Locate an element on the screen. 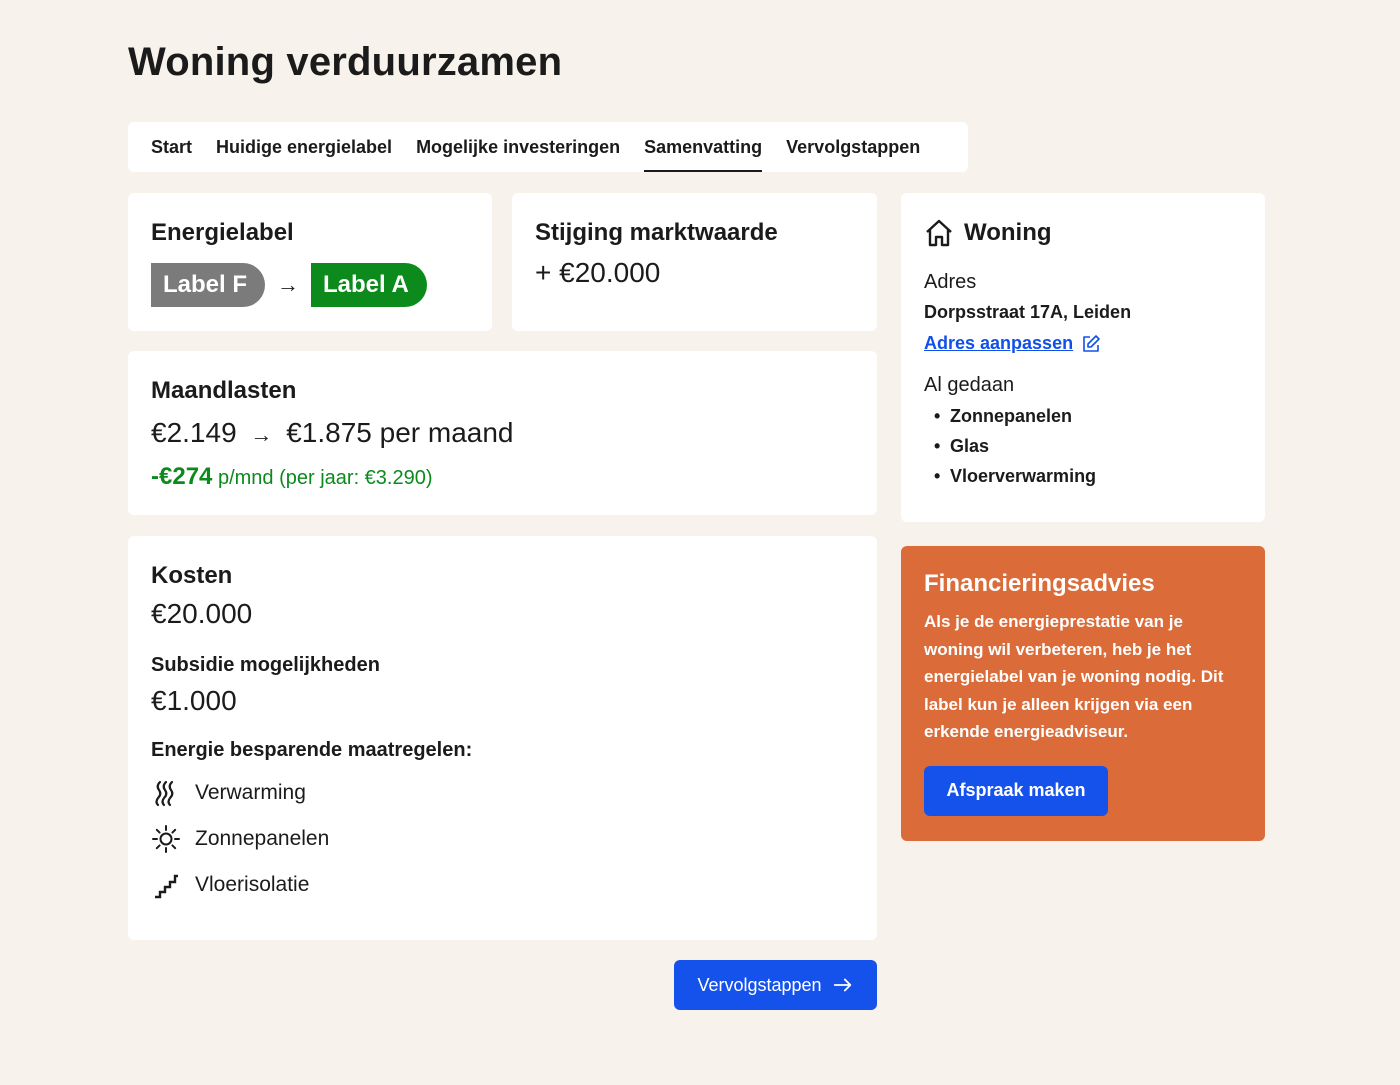 Image resolution: width=1400 pixels, height=1085 pixels. tab-huidige-energielabel: Huidige energielabel is located at coordinates (304, 147).